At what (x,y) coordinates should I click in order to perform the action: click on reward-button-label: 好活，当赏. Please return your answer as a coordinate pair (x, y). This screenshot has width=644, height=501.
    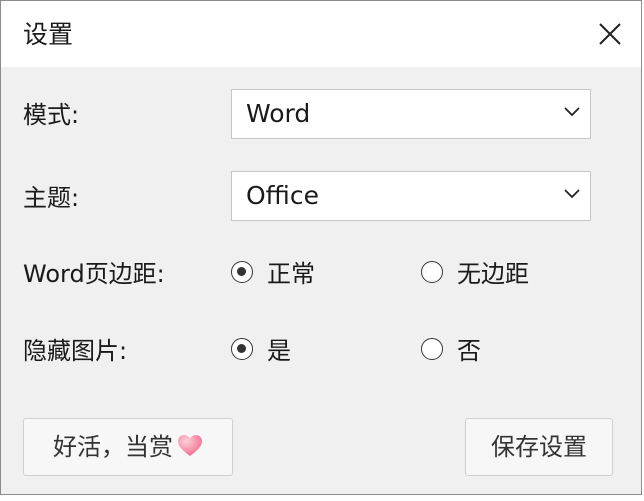
    Looking at the image, I should click on (113, 447).